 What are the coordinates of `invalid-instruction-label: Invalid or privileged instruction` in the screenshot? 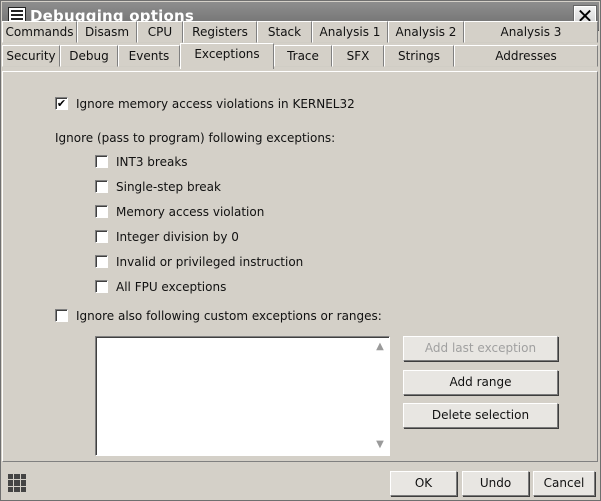 It's located at (210, 262).